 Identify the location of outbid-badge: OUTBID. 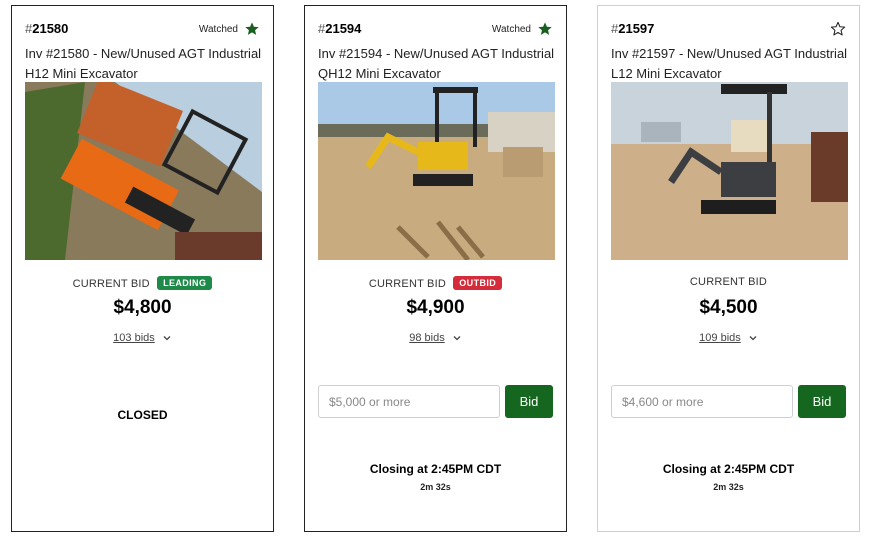
(478, 283).